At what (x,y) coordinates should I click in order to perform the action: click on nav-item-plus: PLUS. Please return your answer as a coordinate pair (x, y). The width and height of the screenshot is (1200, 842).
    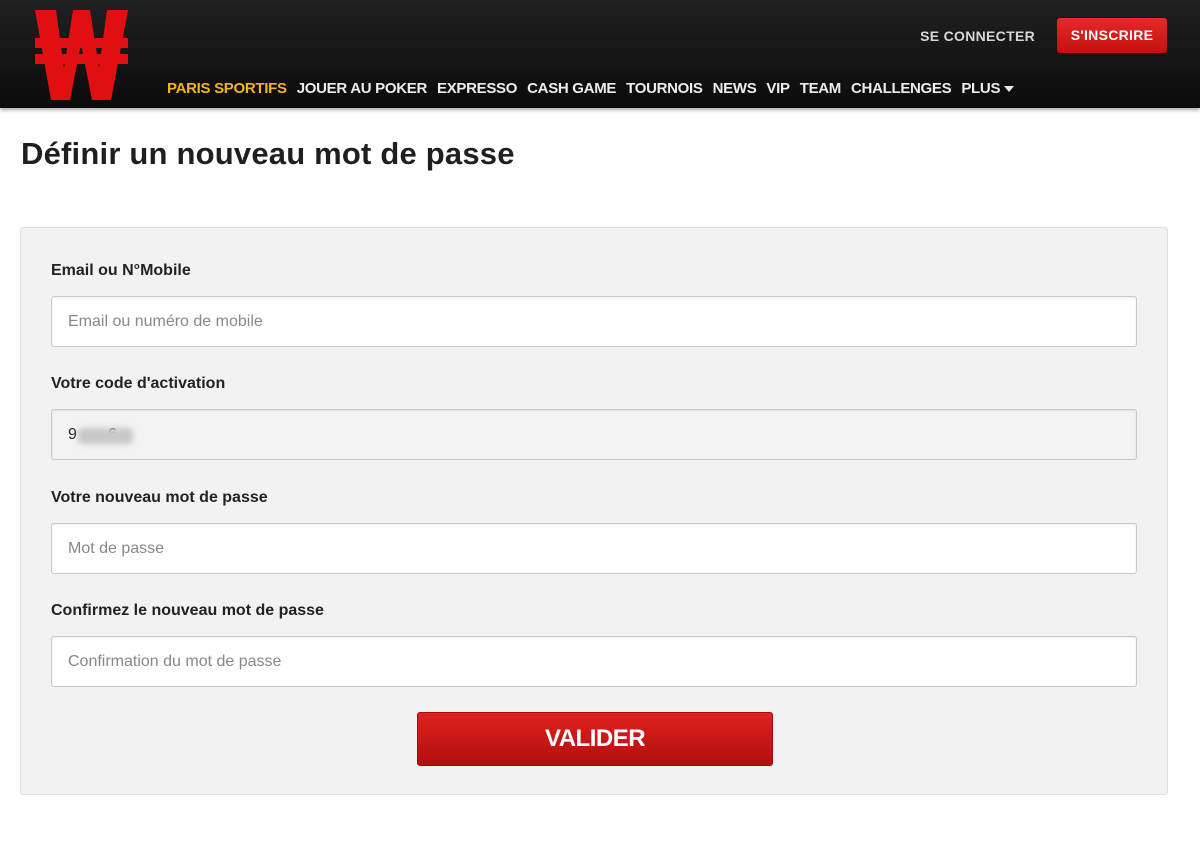
    Looking at the image, I should click on (988, 88).